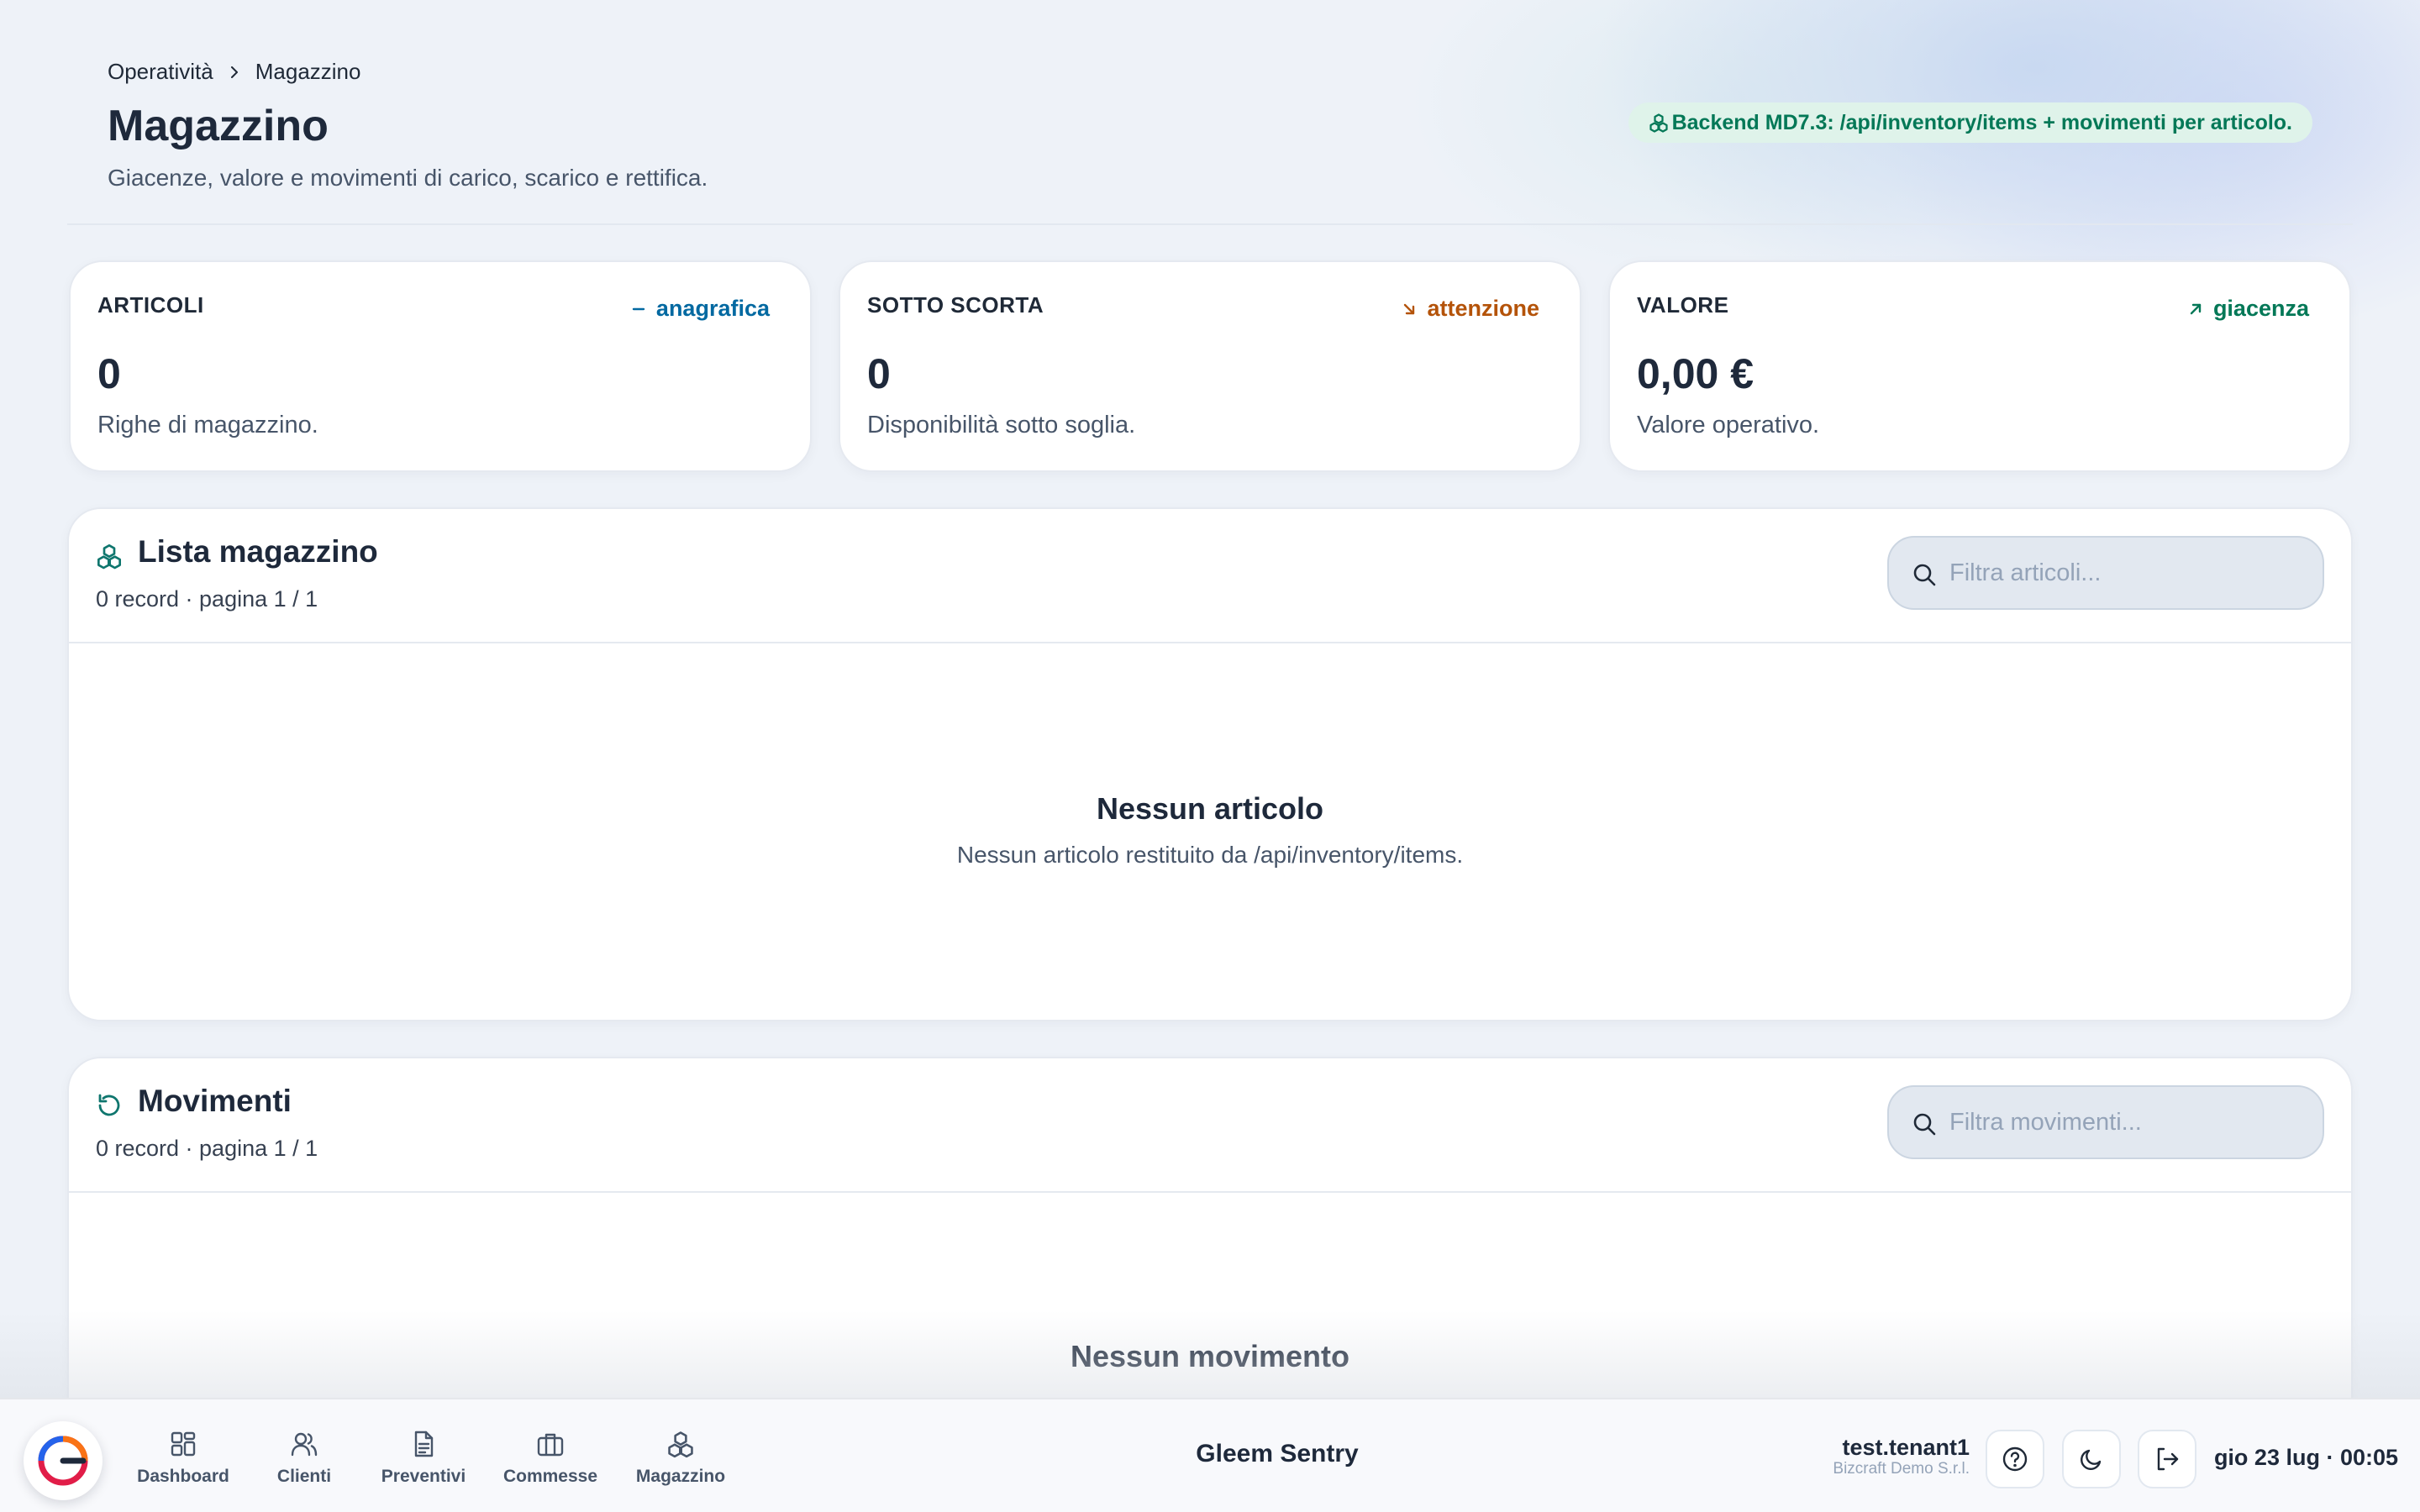 The width and height of the screenshot is (2420, 1512). Describe the element at coordinates (183, 1463) in the screenshot. I see `nav-item-dashboard: Dashboard` at that location.